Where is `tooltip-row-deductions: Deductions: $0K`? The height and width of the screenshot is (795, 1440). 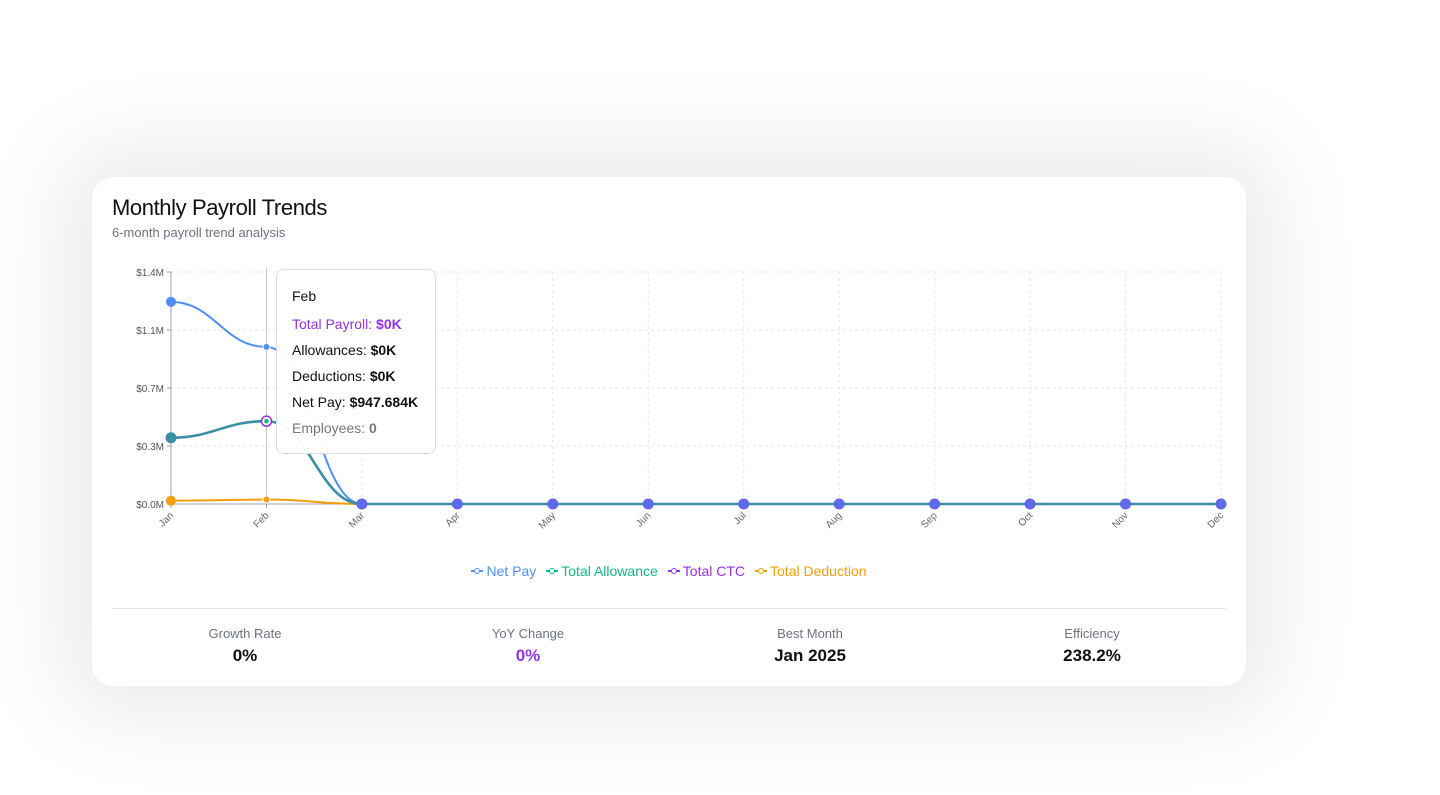
tooltip-row-deductions: Deductions: $0K is located at coordinates (363, 380).